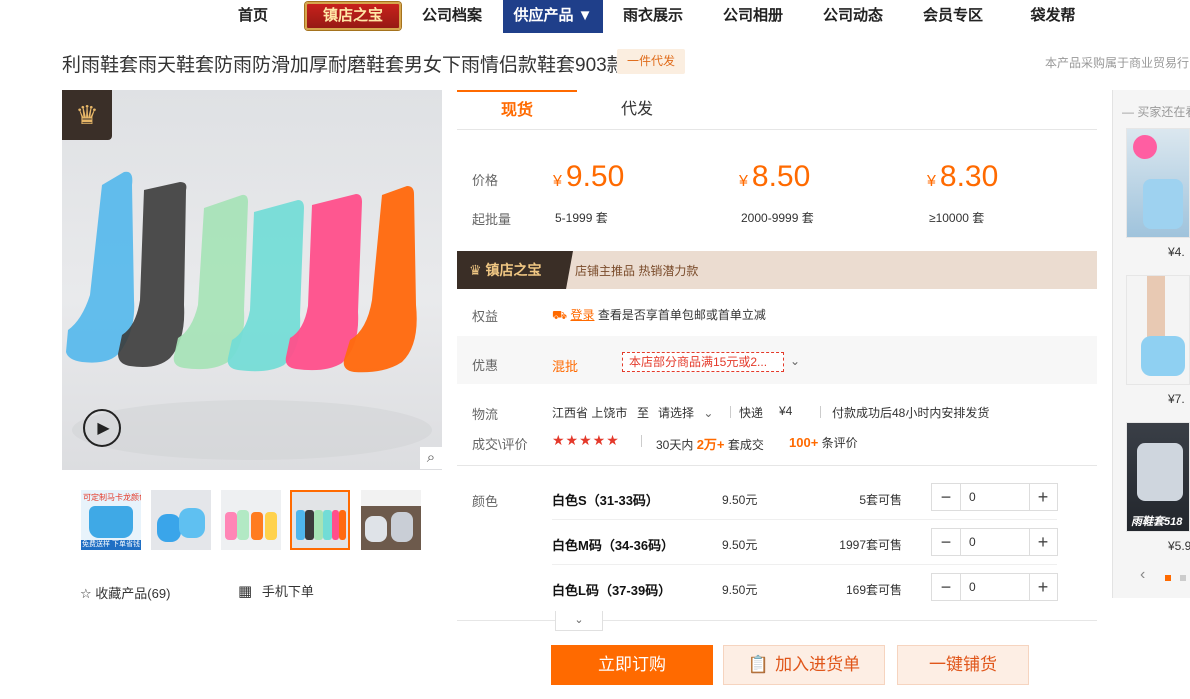 The height and width of the screenshot is (699, 1190). What do you see at coordinates (353, 16) in the screenshot?
I see `nav-treasure-badge: 镇店之宝` at bounding box center [353, 16].